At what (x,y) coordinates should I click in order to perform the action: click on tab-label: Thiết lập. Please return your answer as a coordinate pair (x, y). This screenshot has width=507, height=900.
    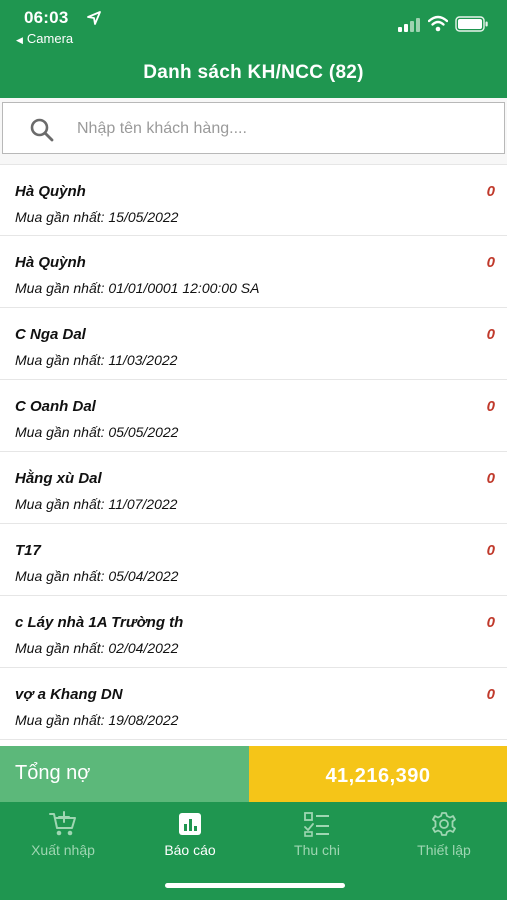
    Looking at the image, I should click on (444, 850).